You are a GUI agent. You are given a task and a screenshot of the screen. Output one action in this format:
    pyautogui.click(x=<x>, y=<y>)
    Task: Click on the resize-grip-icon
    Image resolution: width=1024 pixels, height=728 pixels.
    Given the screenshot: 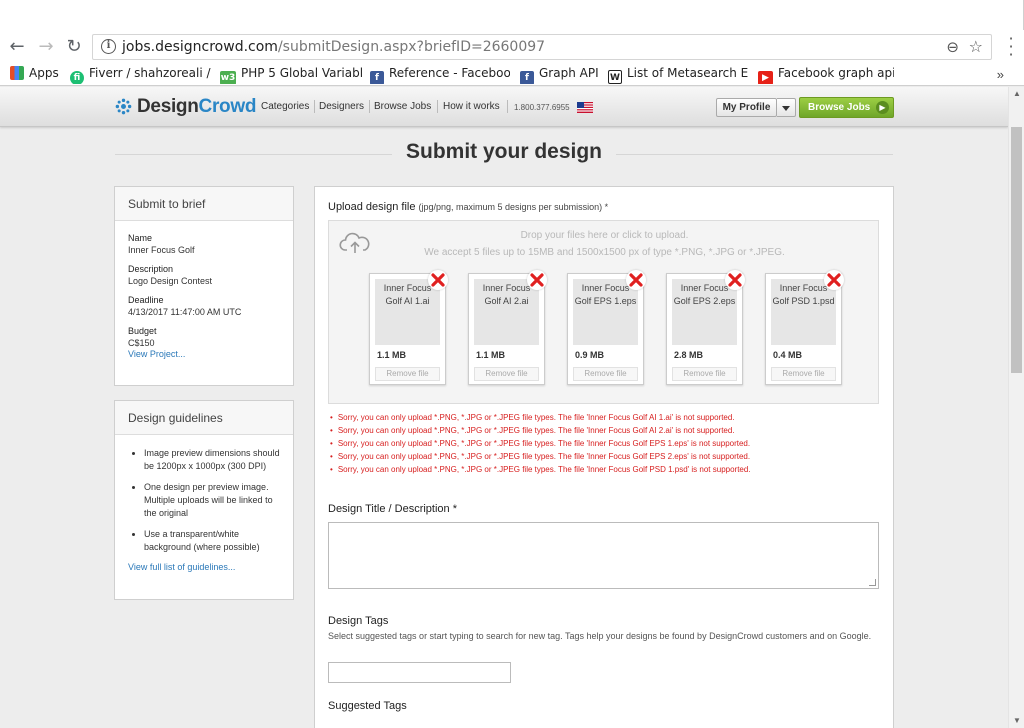 What is the action you would take?
    pyautogui.click(x=872, y=582)
    